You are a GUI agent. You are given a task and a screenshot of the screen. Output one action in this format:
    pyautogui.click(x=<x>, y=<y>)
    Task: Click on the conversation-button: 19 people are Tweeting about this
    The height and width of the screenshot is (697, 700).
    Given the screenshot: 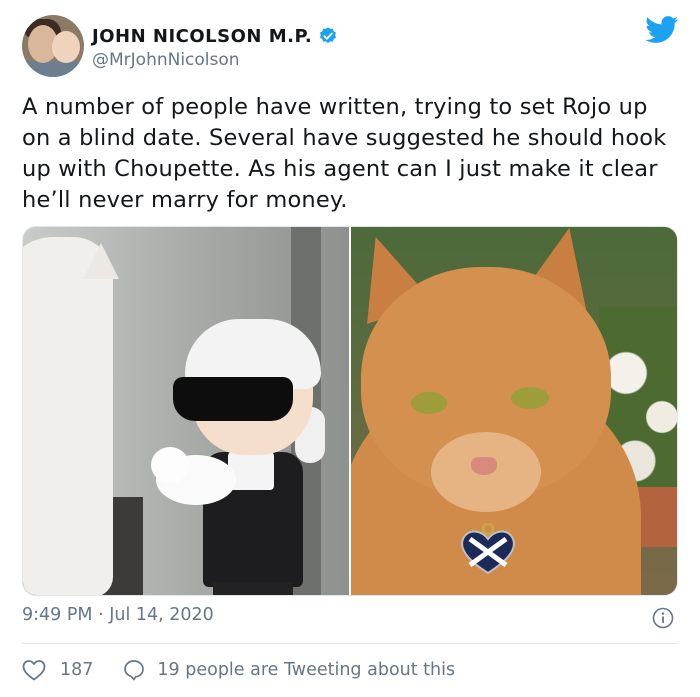 What is the action you would take?
    pyautogui.click(x=289, y=670)
    